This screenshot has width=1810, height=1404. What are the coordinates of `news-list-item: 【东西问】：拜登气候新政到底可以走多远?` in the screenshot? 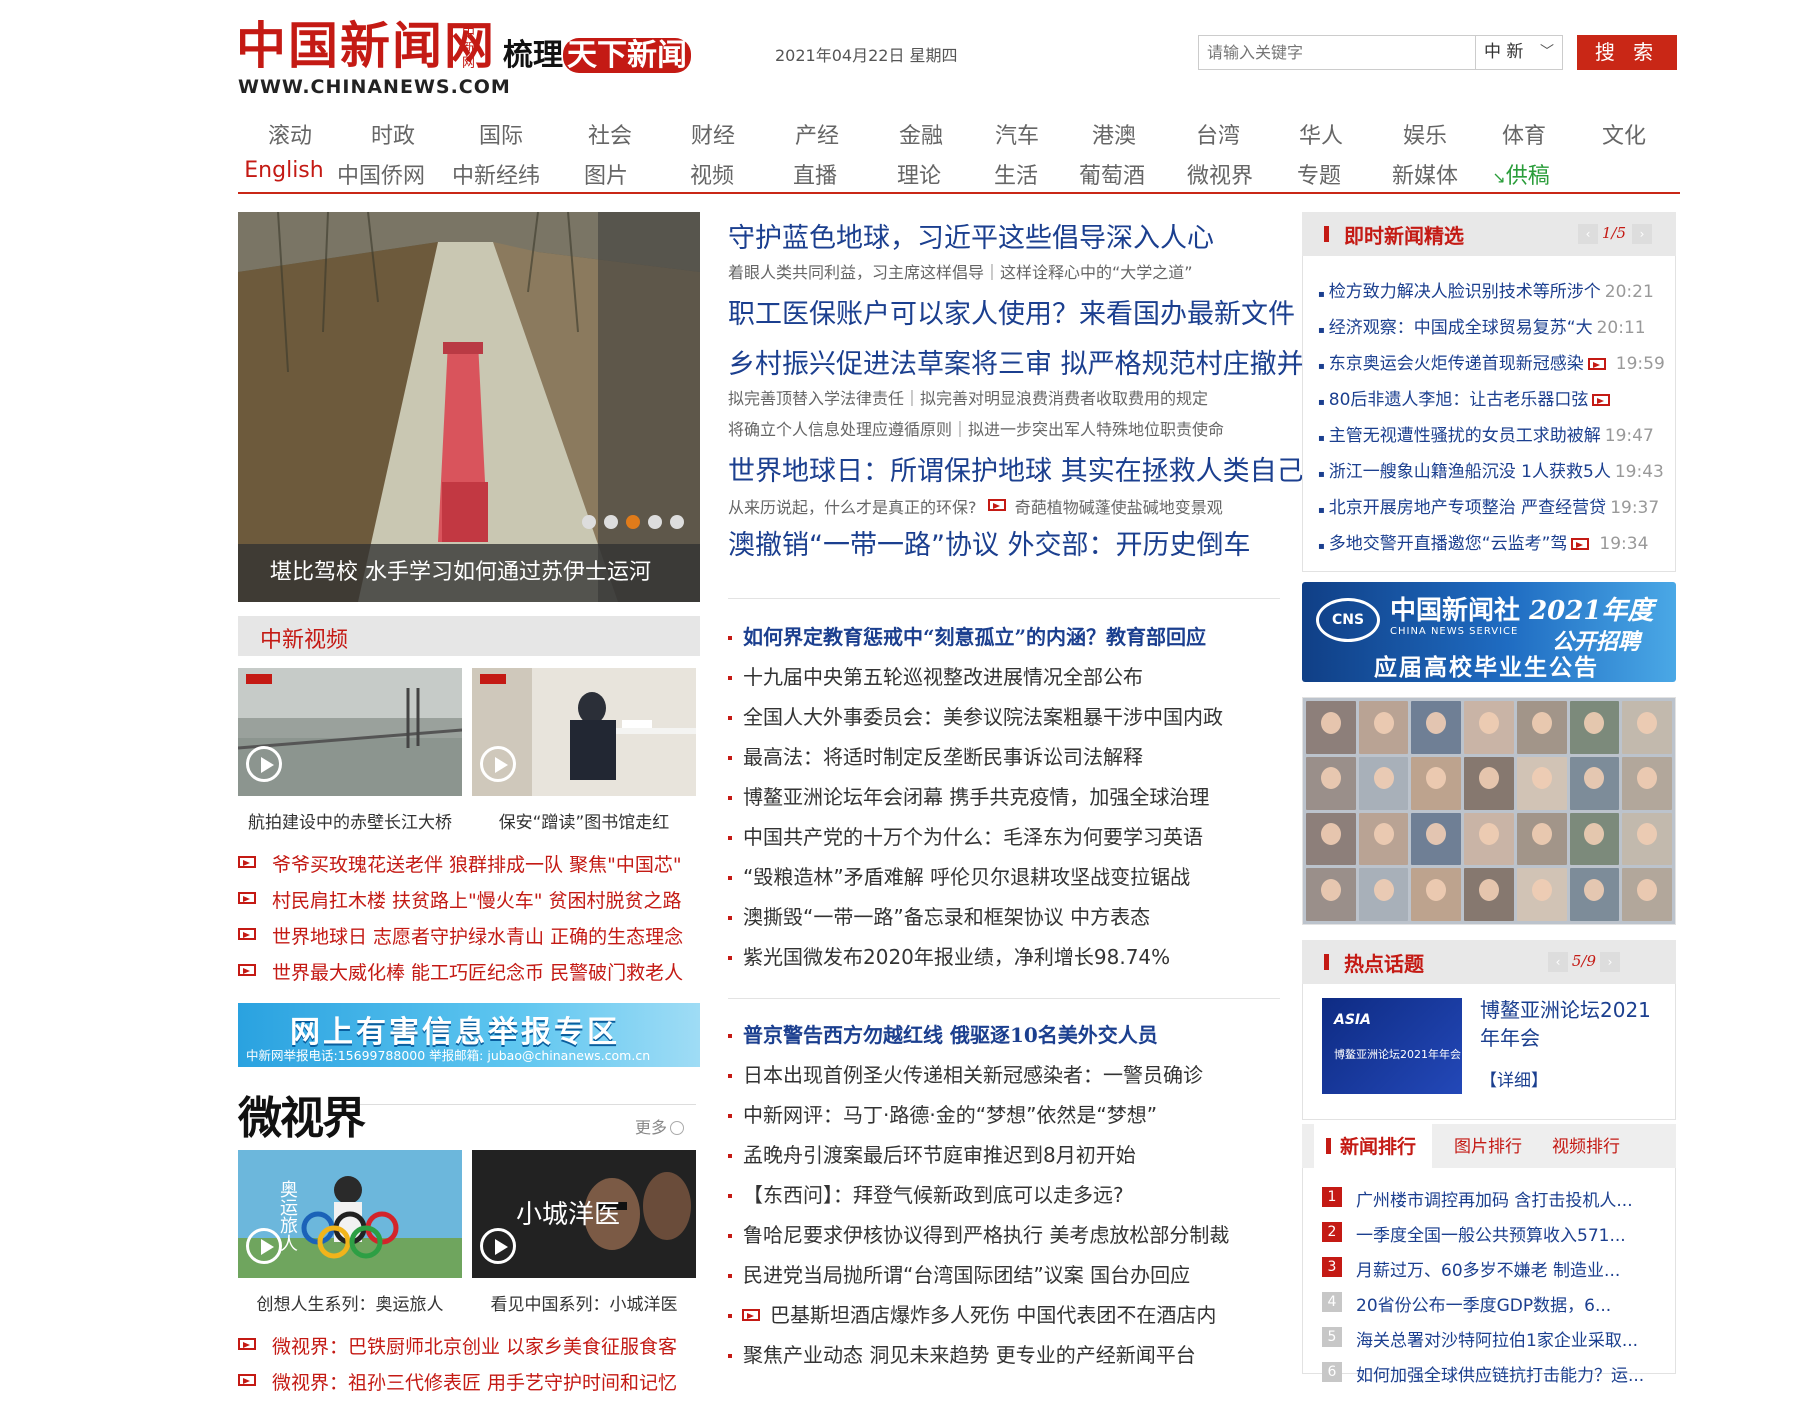 It's located at (1008, 1195).